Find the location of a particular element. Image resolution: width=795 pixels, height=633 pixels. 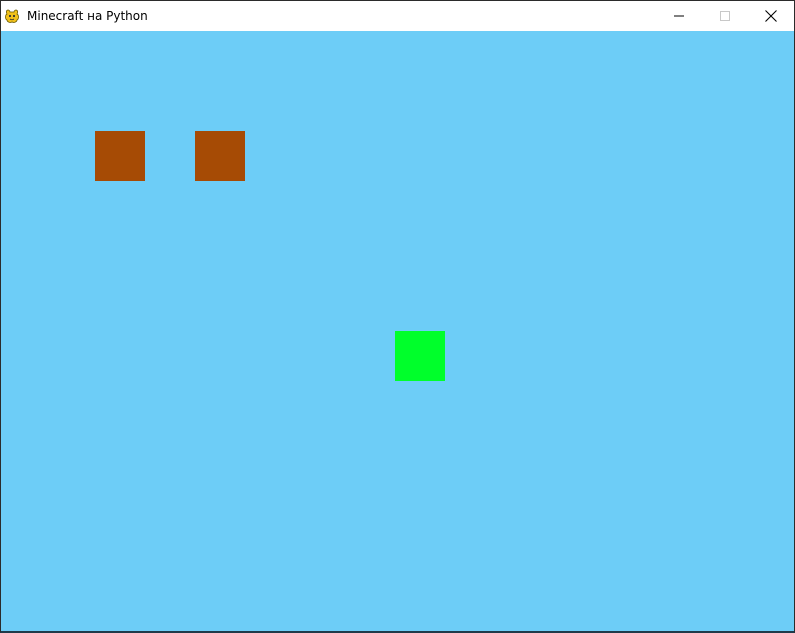

window-controls is located at coordinates (725, 16).